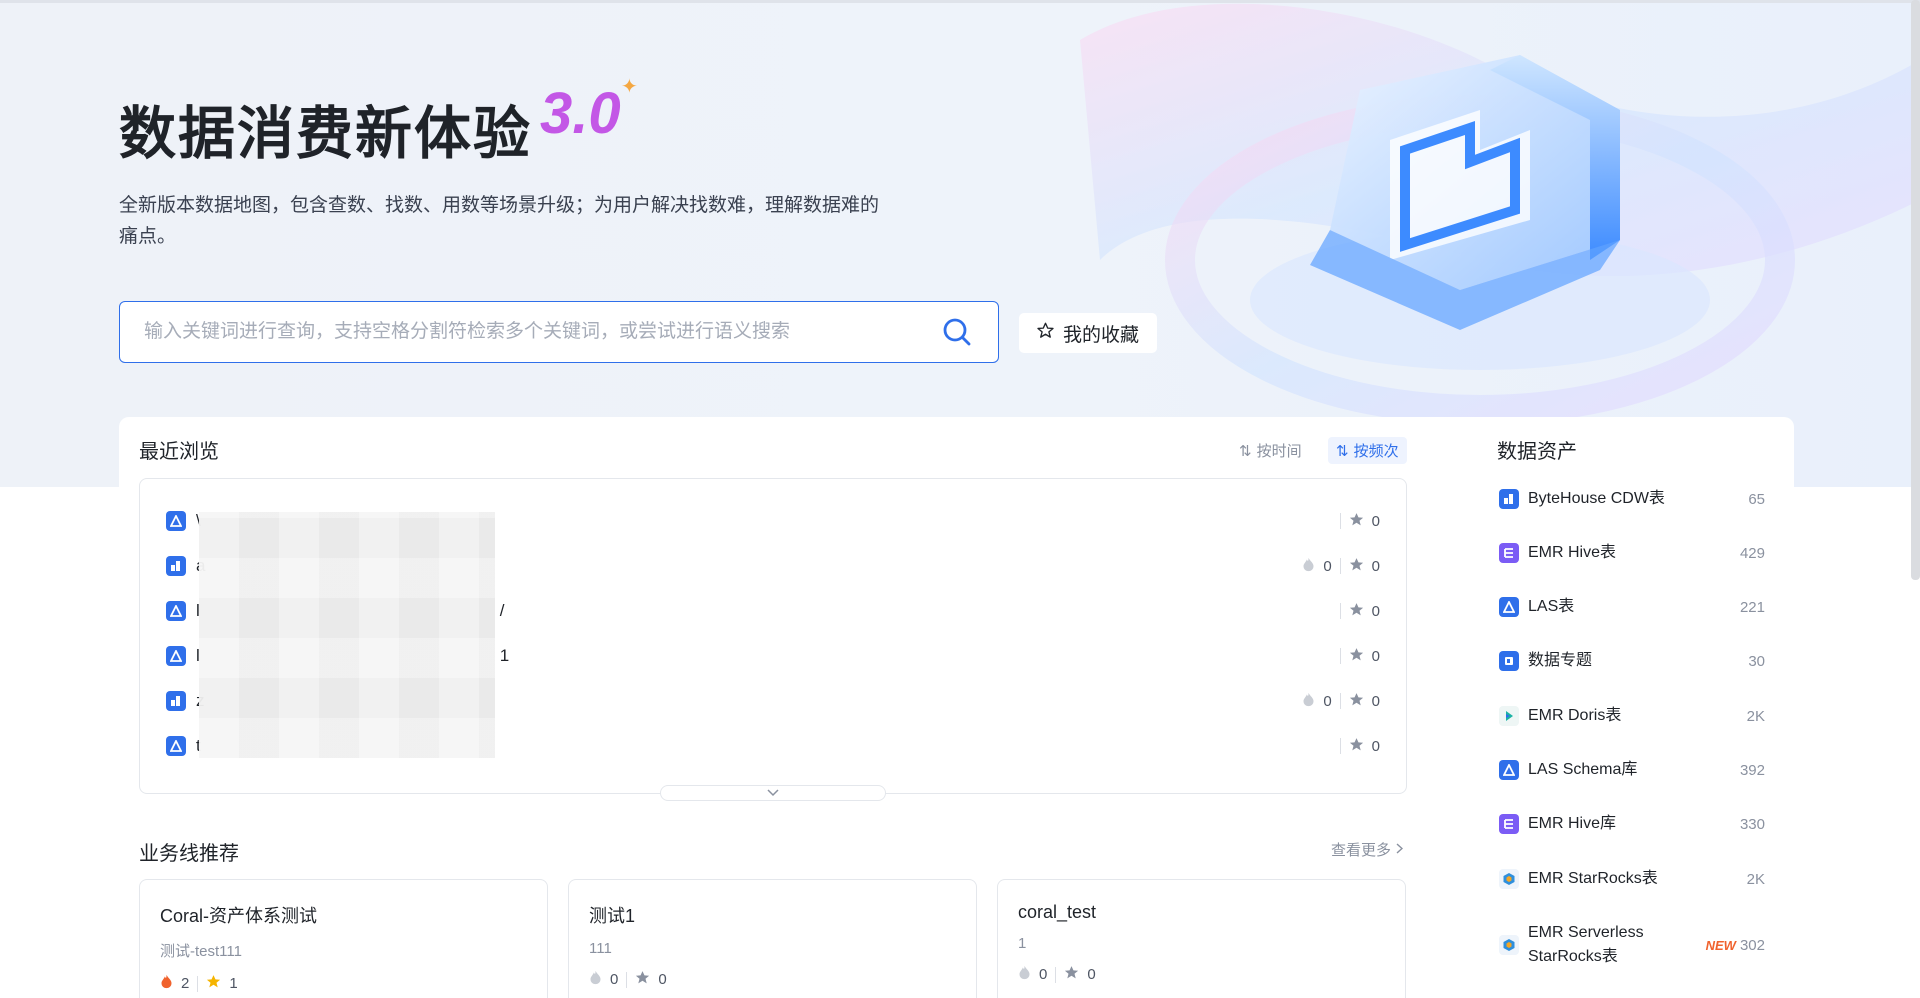 Image resolution: width=1920 pixels, height=998 pixels. Describe the element at coordinates (600, 948) in the screenshot. I see `card-subtitle: 111` at that location.